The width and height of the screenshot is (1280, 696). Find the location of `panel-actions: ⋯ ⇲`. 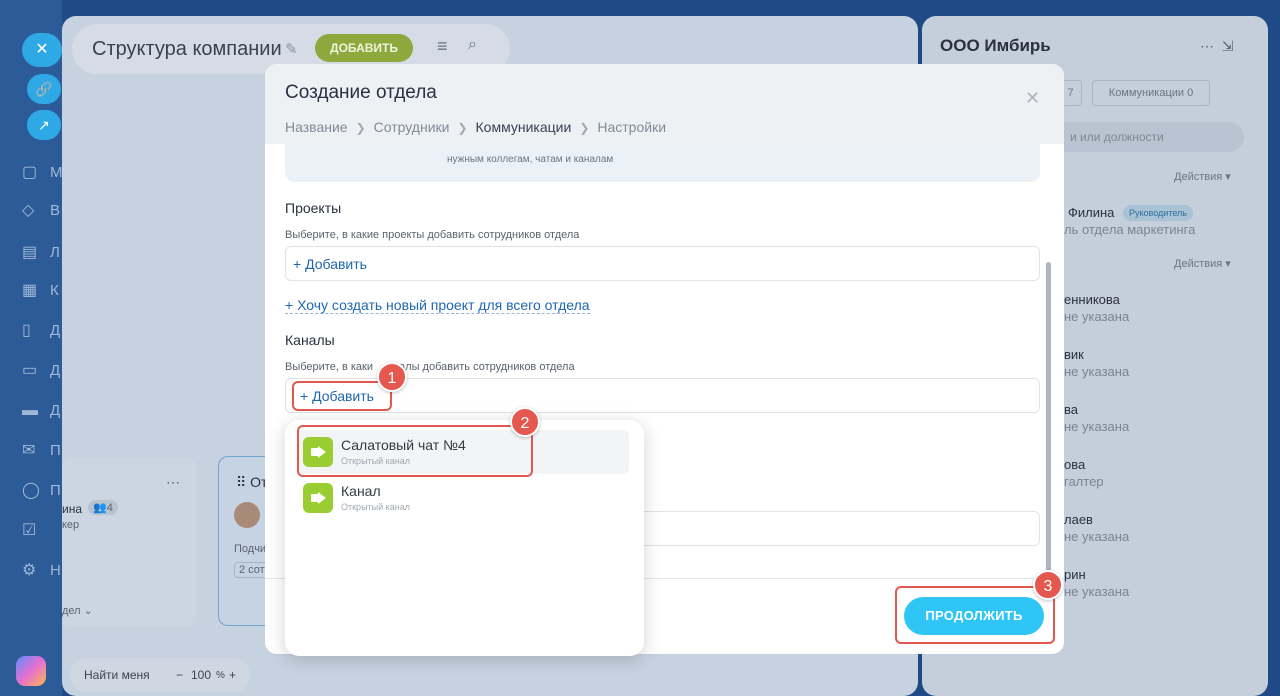

panel-actions: ⋯ ⇲ is located at coordinates (1217, 46).